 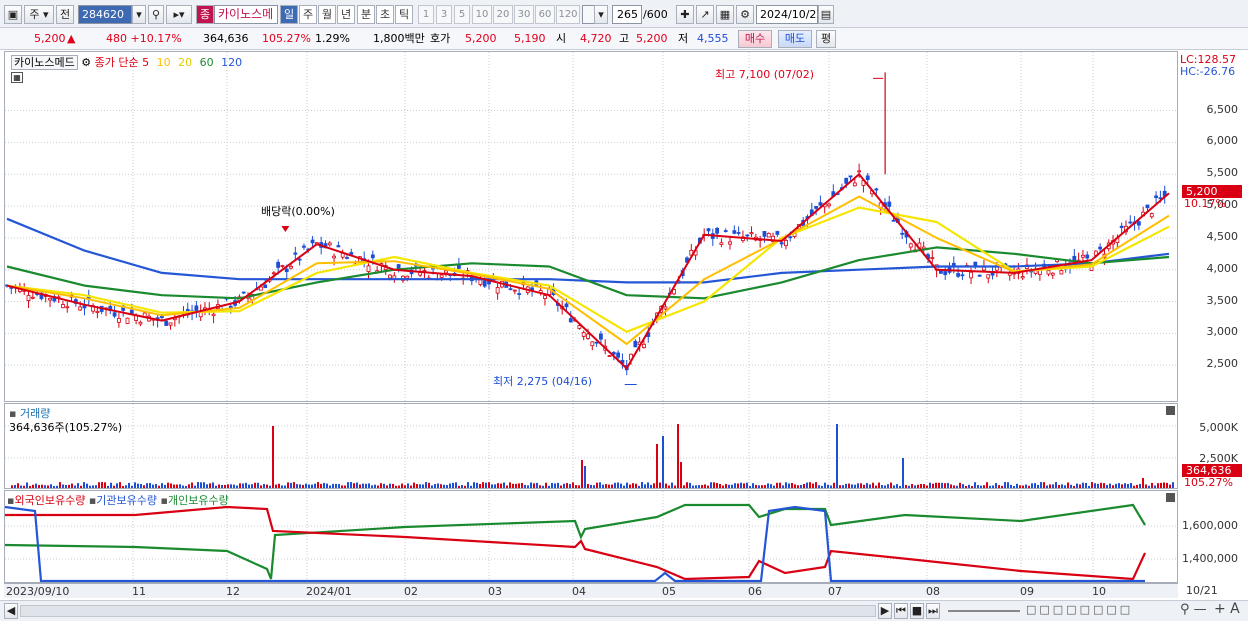 I want to click on sell-button: 매도, so click(x=795, y=39).